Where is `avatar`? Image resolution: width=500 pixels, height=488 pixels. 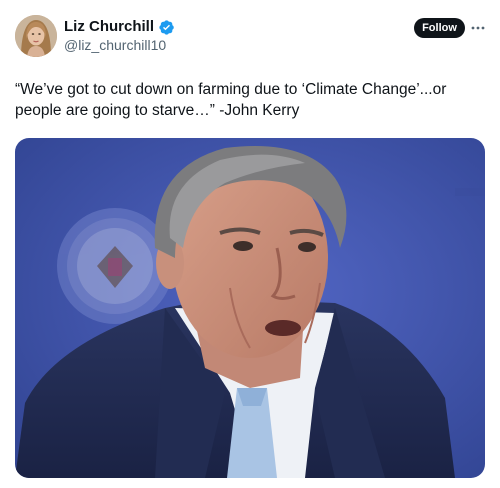
avatar is located at coordinates (36, 36).